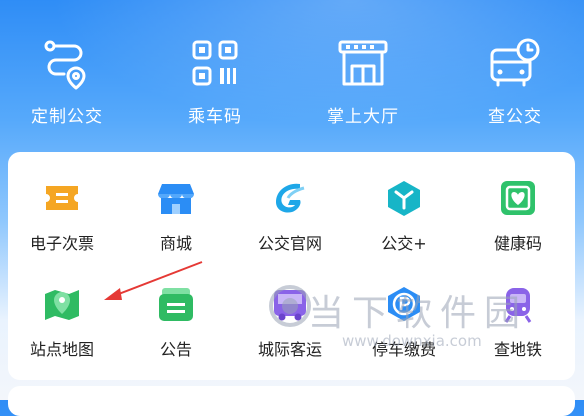 The height and width of the screenshot is (416, 584). Describe the element at coordinates (290, 306) in the screenshot. I see `watermark-logo-icon` at that location.